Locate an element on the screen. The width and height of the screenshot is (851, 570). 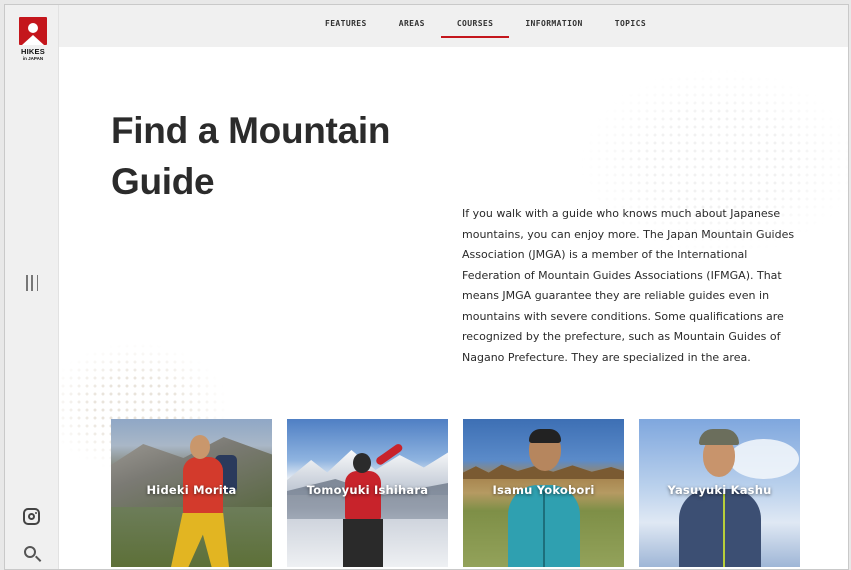
guide-name: Tomoyuki Ishihara is located at coordinates (367, 490).